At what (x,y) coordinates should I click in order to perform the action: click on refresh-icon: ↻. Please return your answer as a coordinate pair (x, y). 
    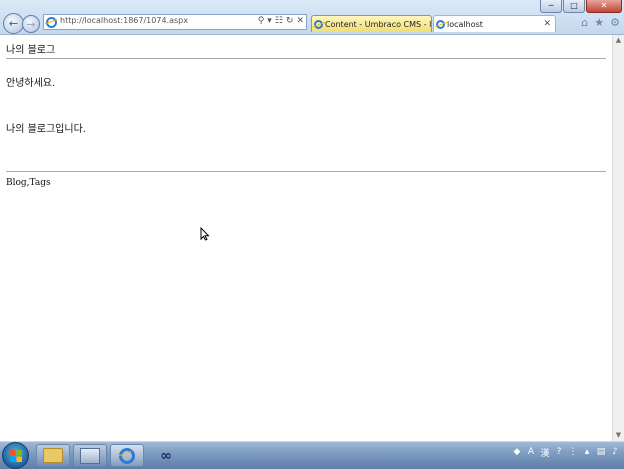
    Looking at the image, I should click on (290, 21).